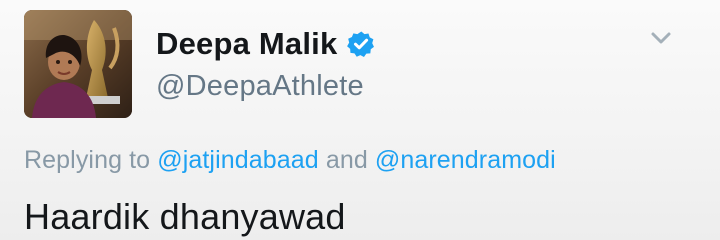 Image resolution: width=720 pixels, height=240 pixels. I want to click on verified-badge-icon, so click(361, 44).